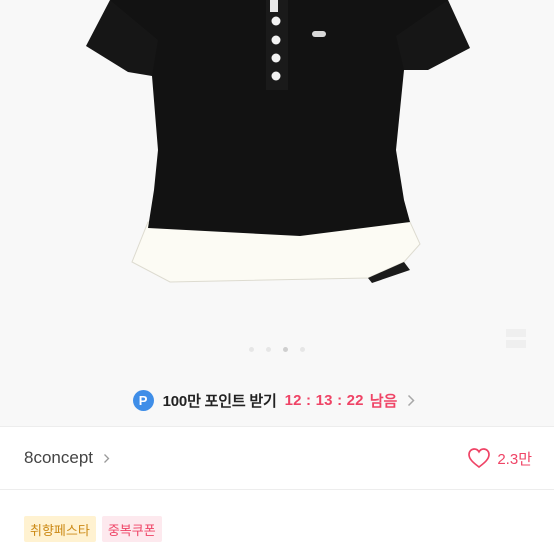 The image size is (554, 554). I want to click on promo-tag: 취향페스타, so click(60, 529).